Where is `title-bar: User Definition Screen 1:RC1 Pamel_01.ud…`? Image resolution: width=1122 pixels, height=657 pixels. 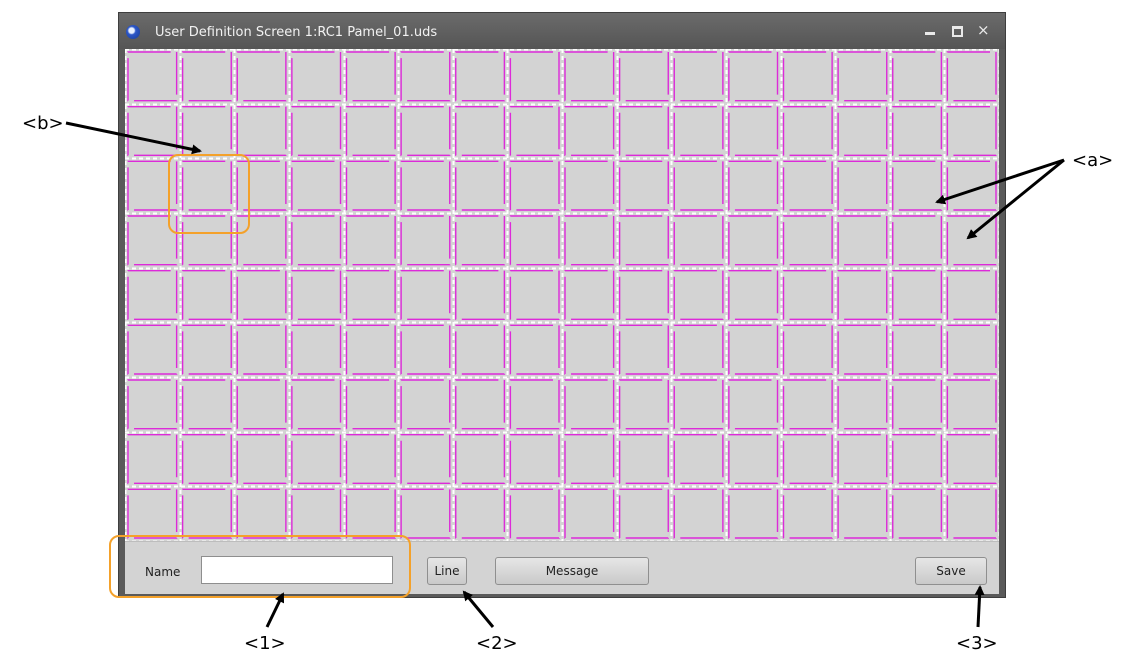
title-bar: User Definition Screen 1:RC1 Pamel_01.ud… is located at coordinates (562, 31).